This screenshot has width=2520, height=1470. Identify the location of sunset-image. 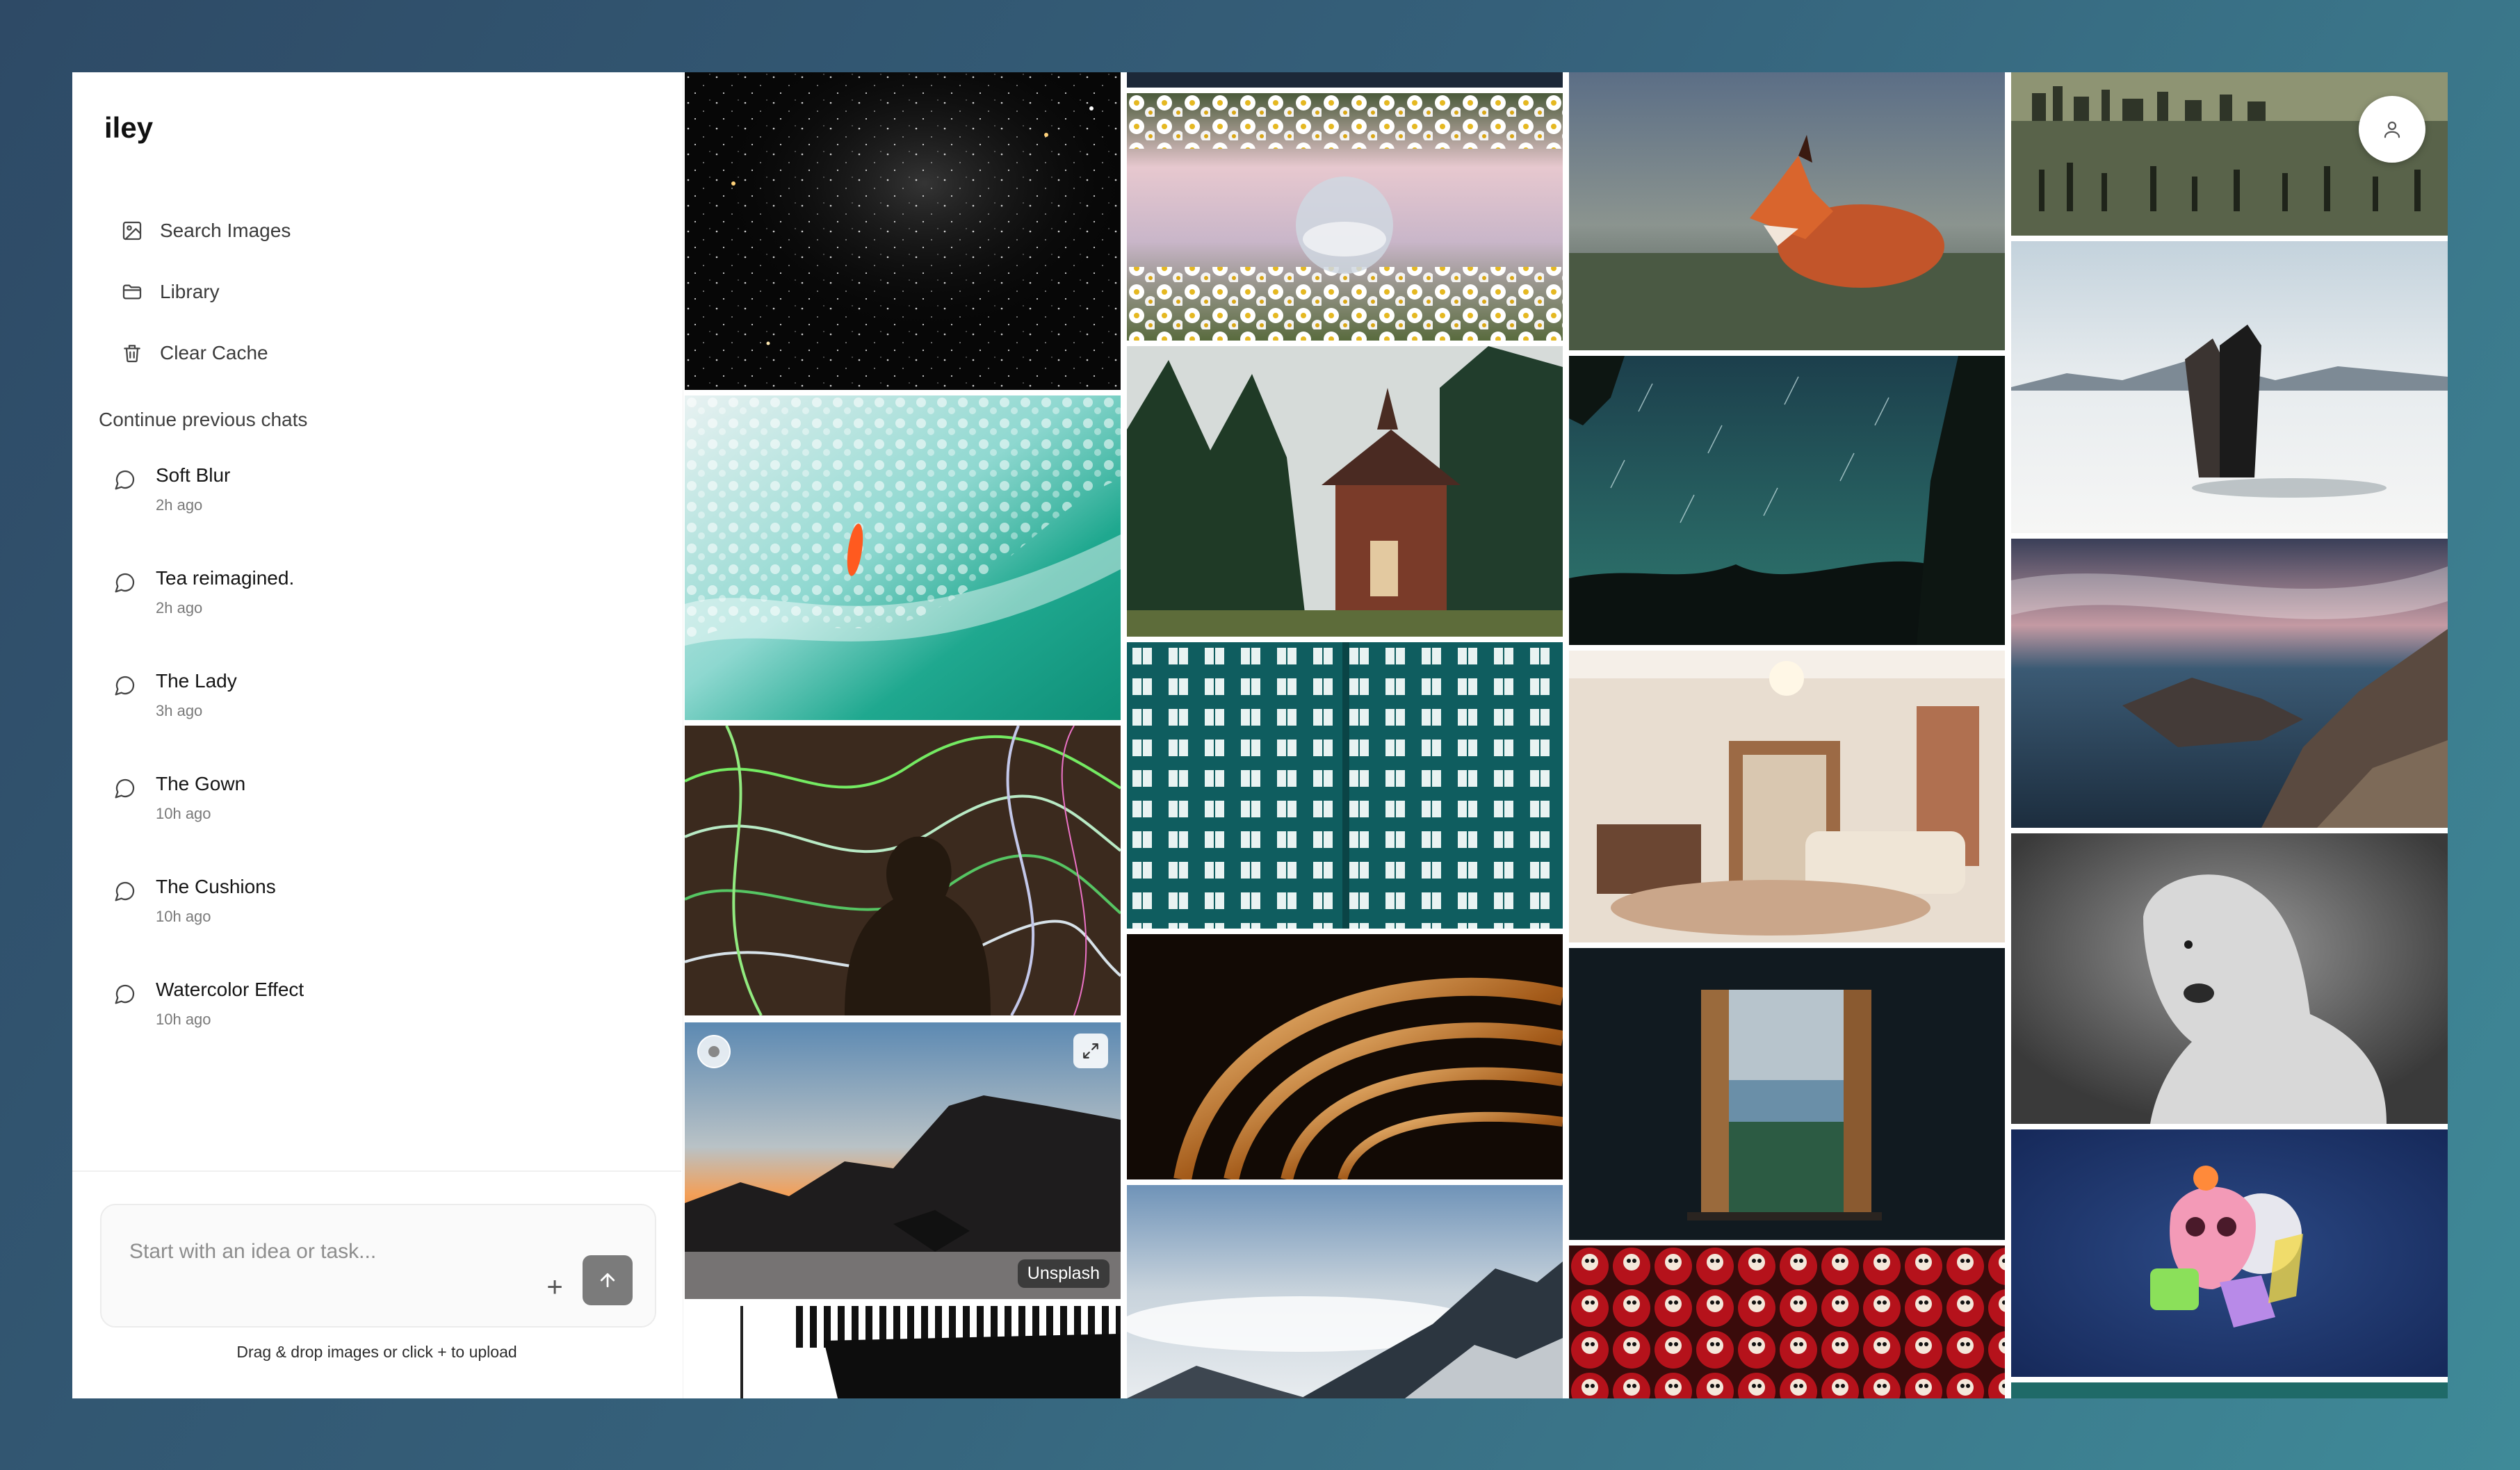
(903, 1160).